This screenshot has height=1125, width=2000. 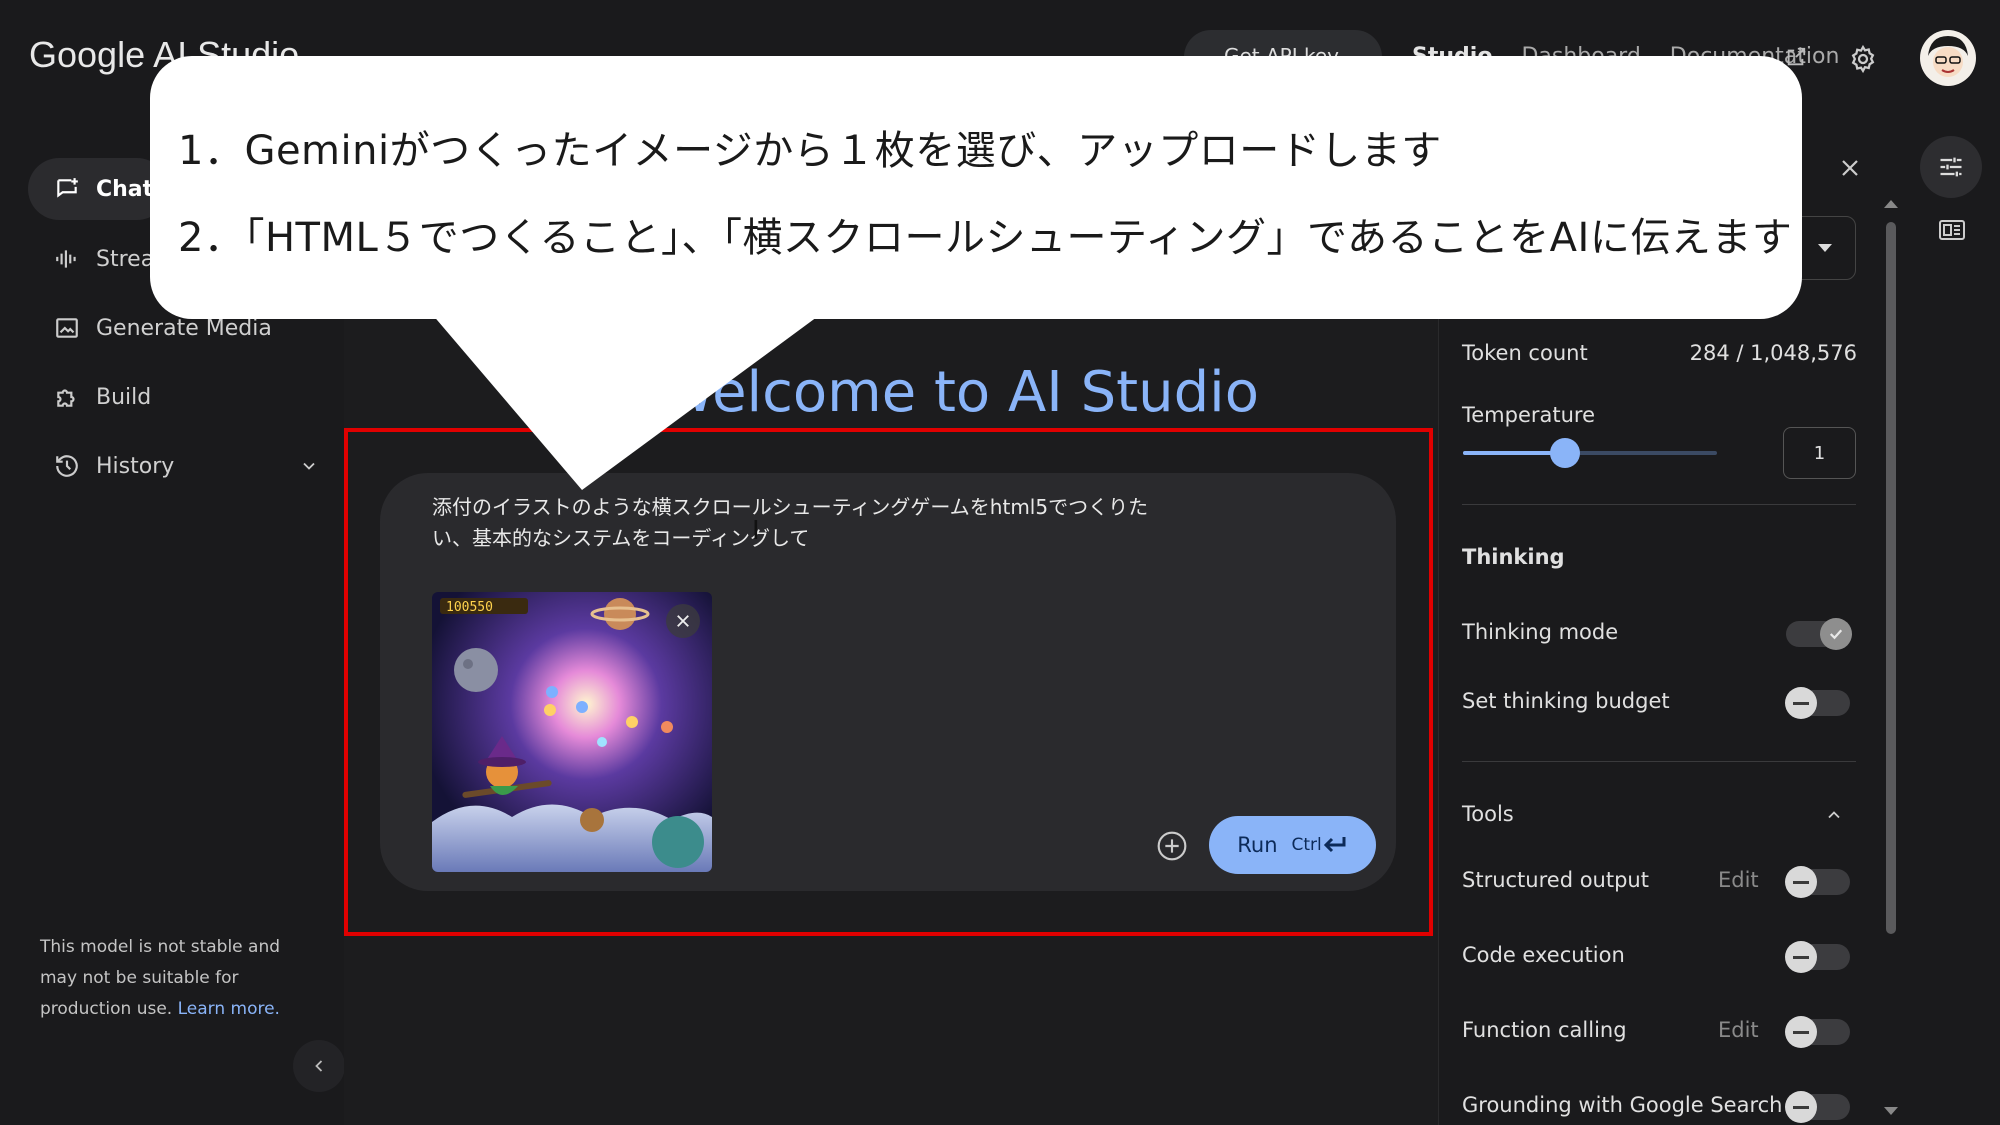 I want to click on history-icon, so click(x=67, y=466).